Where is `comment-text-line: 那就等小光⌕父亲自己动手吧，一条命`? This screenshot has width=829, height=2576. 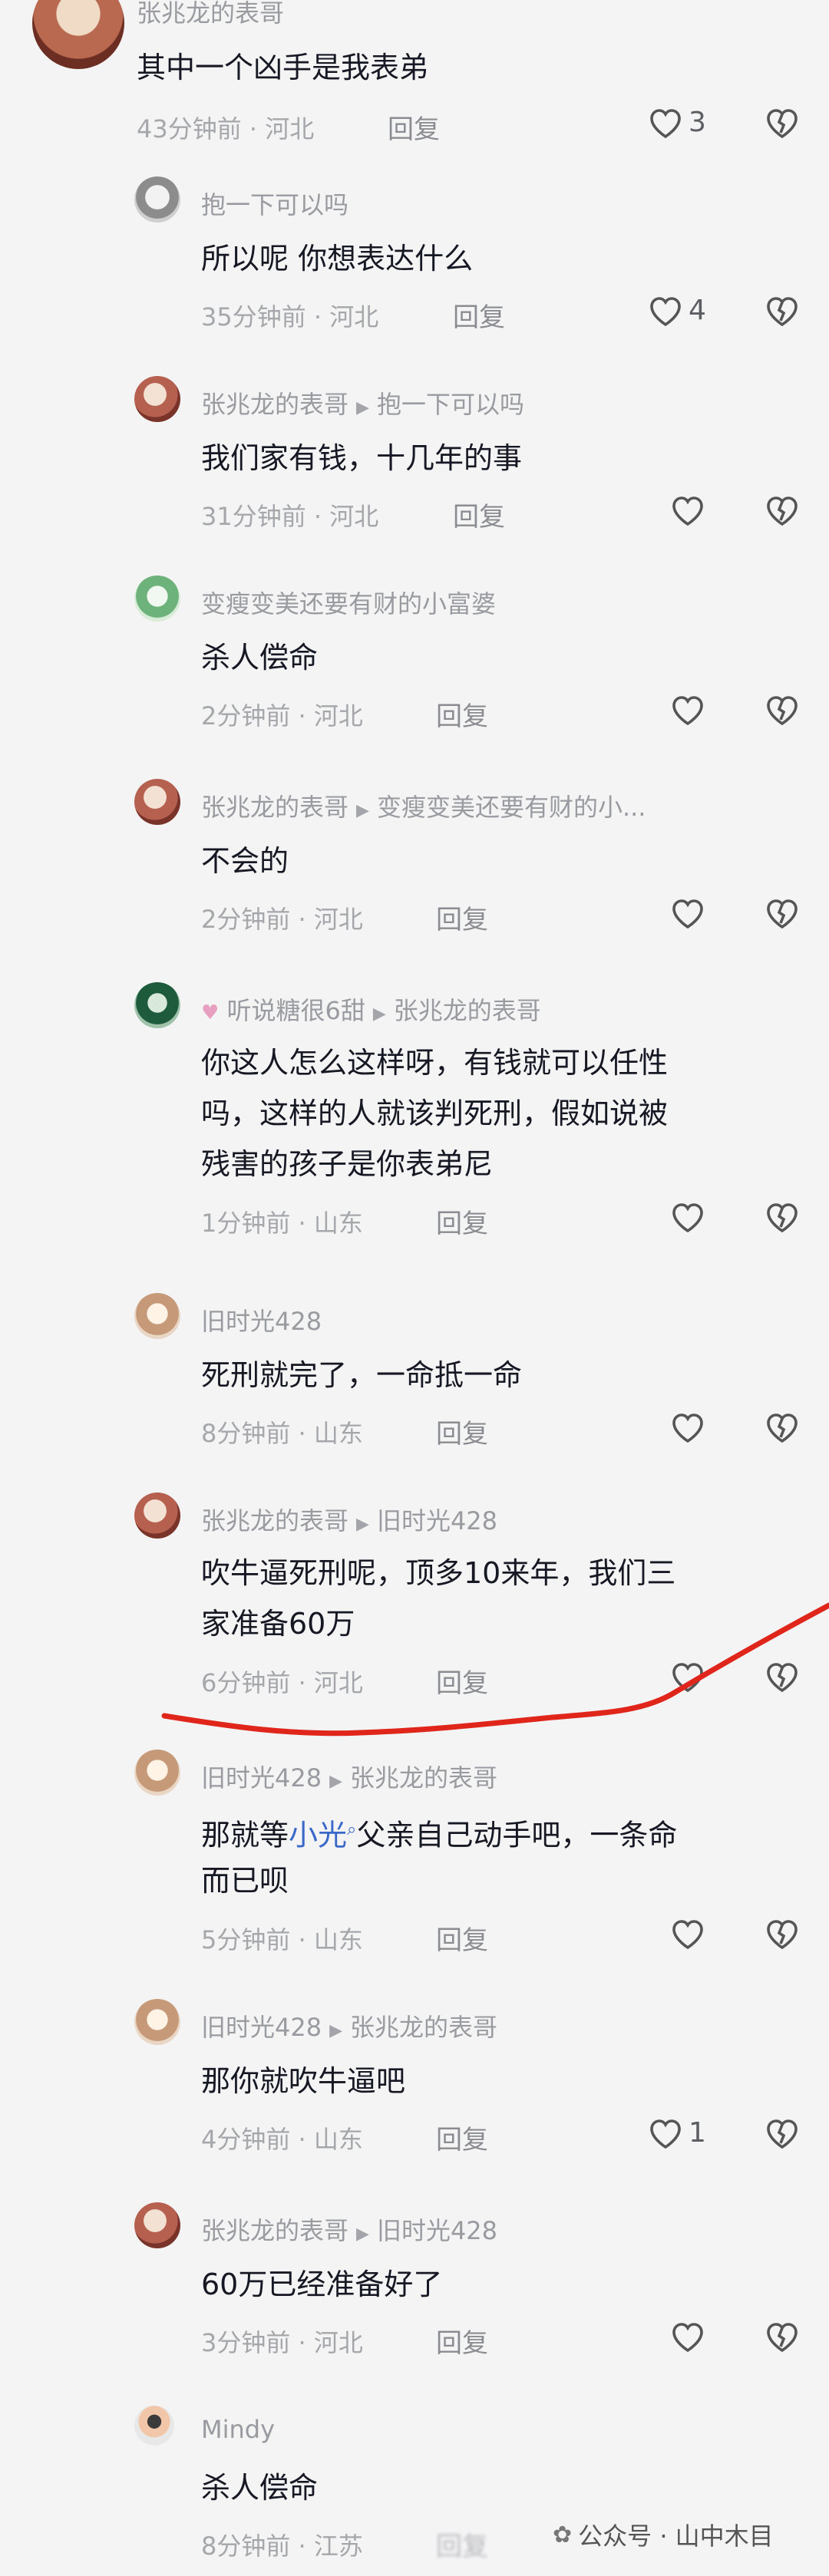
comment-text-line: 那就等小光⌕父亲自己动手吧，一条命 is located at coordinates (439, 1833).